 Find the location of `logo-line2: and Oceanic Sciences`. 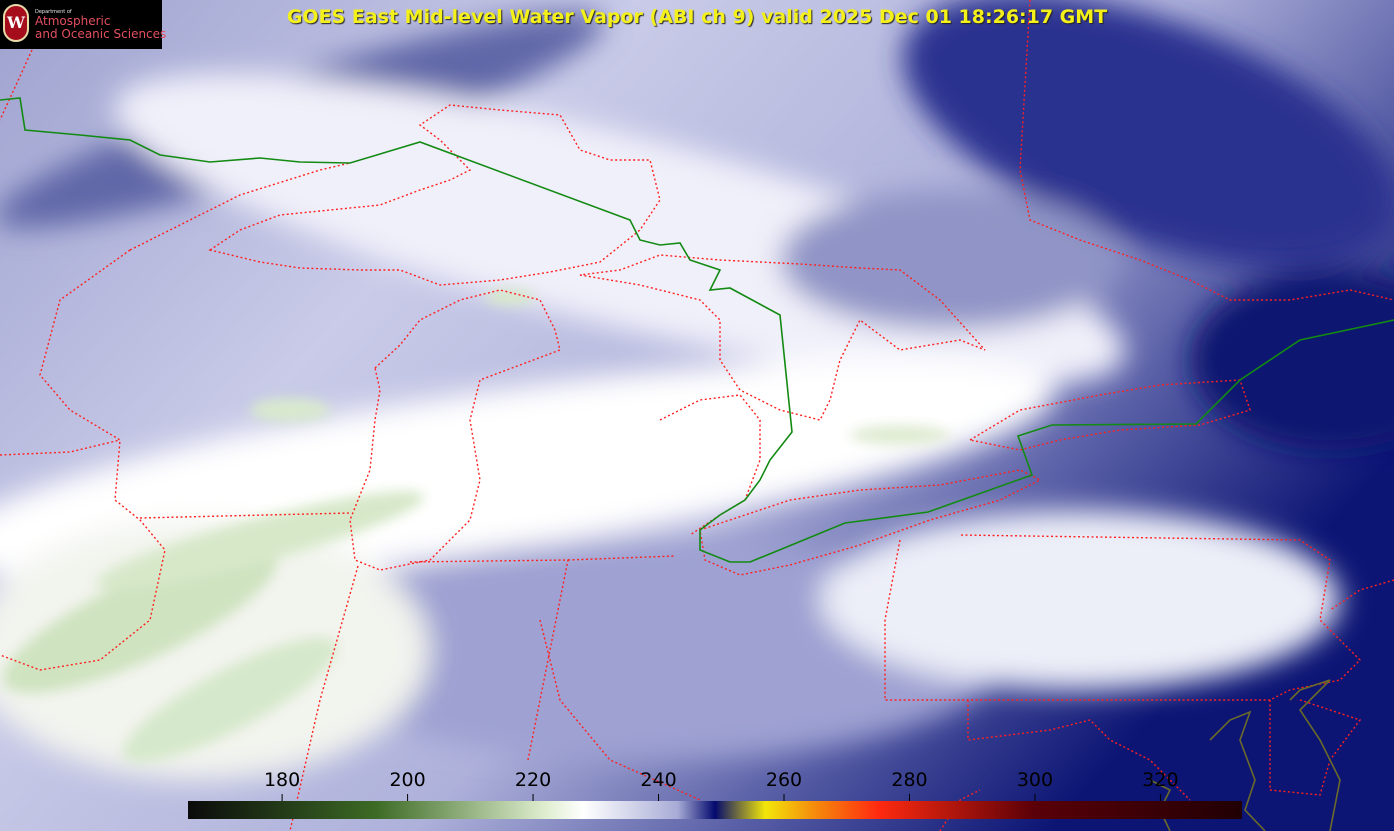

logo-line2: and Oceanic Sciences is located at coordinates (101, 34).